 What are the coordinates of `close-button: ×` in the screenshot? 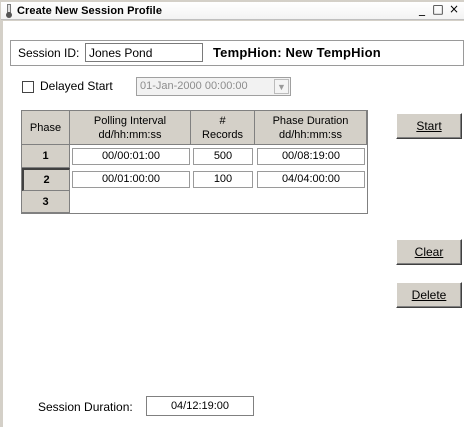 It's located at (454, 10).